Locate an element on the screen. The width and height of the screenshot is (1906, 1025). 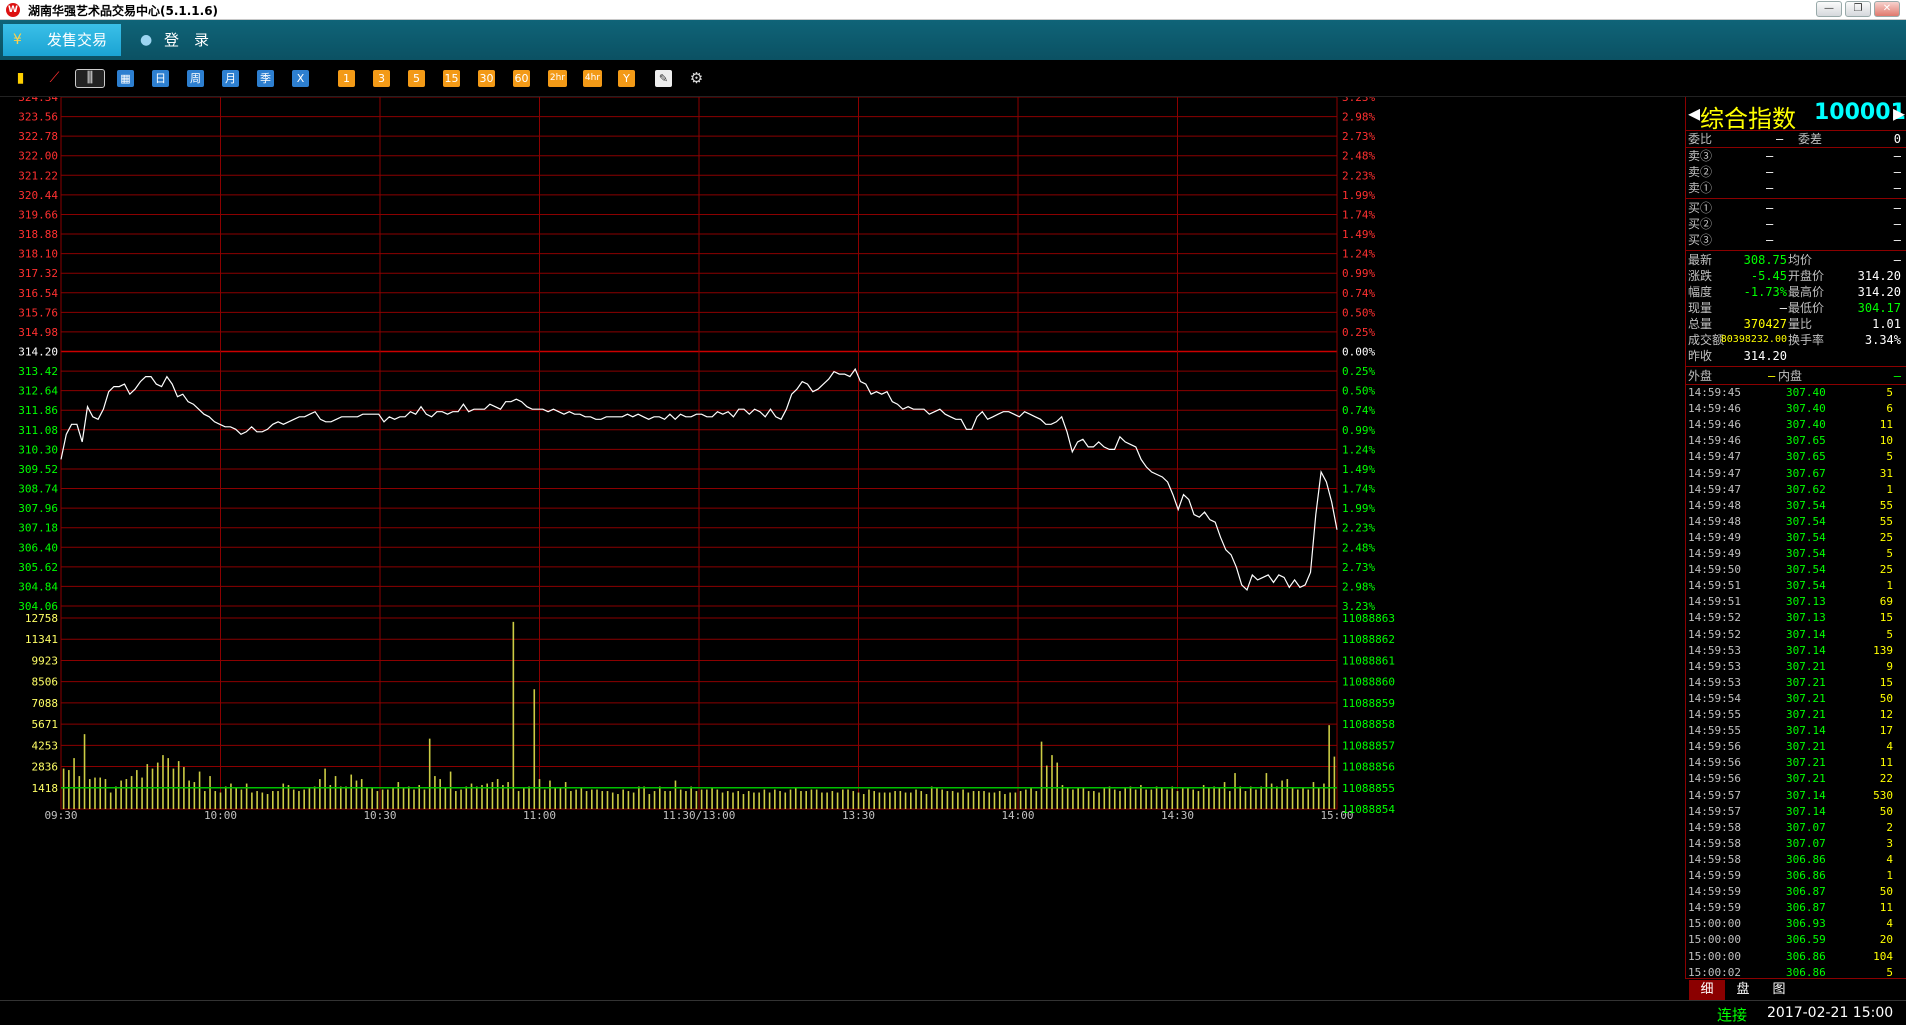
tick-time: 14:59:51 is located at coordinates (1714, 602).